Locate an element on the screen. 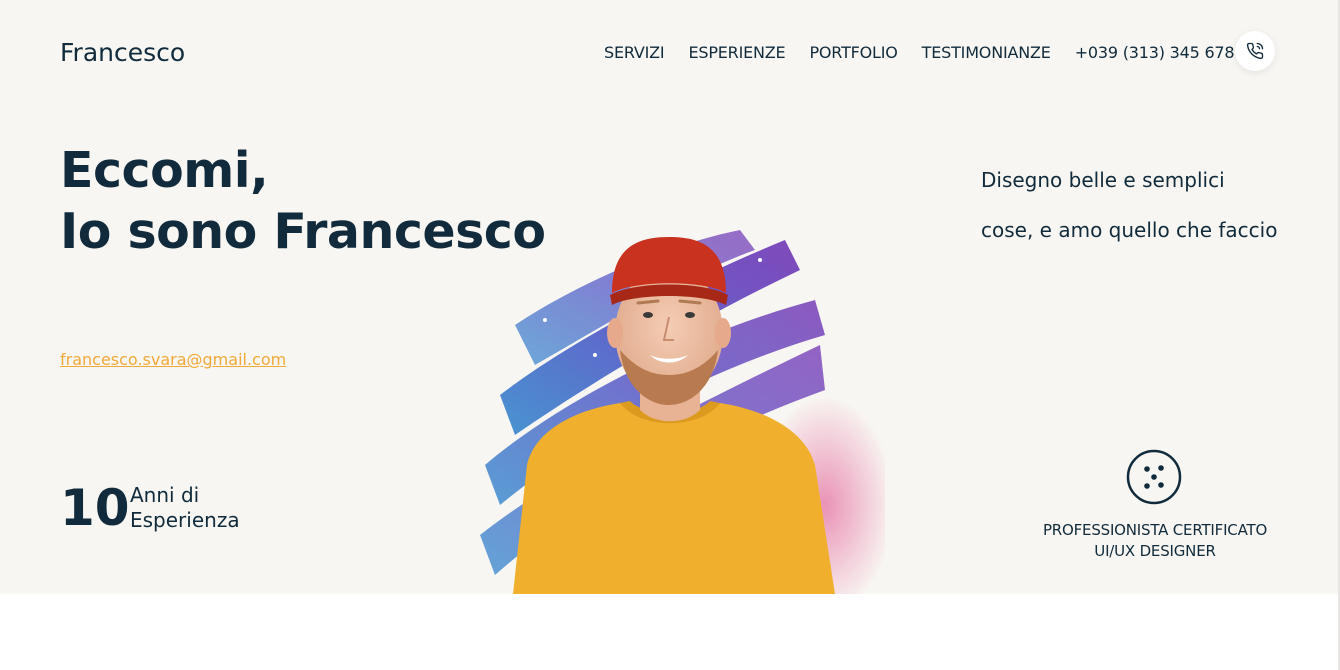 This screenshot has width=1340, height=670. years-experience-label: Anni di Esperienza is located at coordinates (185, 508).